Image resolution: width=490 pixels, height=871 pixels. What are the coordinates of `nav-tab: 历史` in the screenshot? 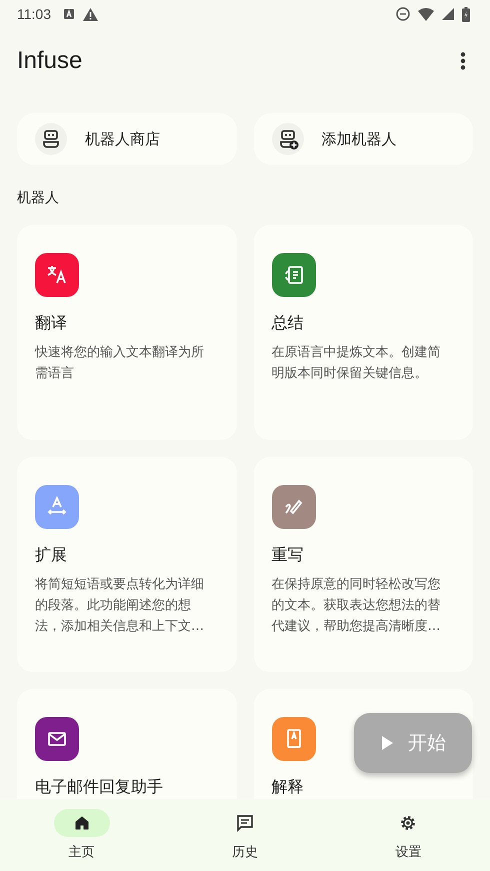 It's located at (245, 835).